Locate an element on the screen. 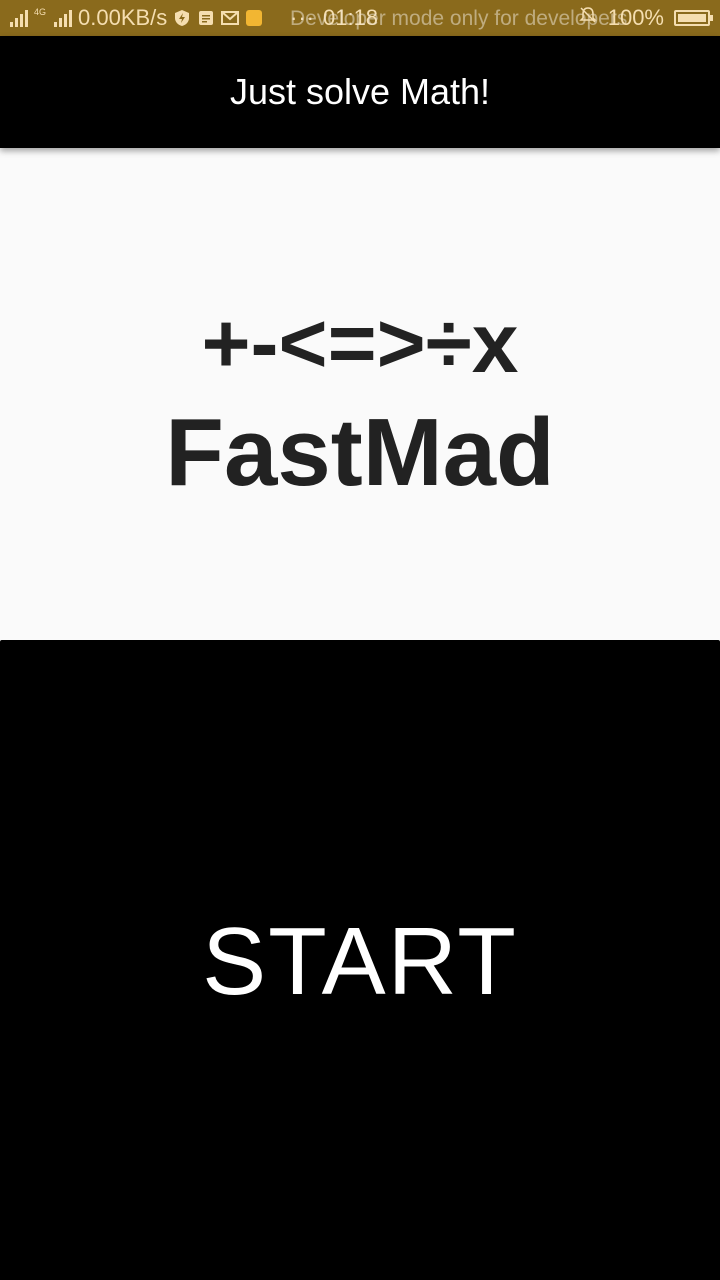 The height and width of the screenshot is (1280, 720). network-type: 4G is located at coordinates (40, 12).